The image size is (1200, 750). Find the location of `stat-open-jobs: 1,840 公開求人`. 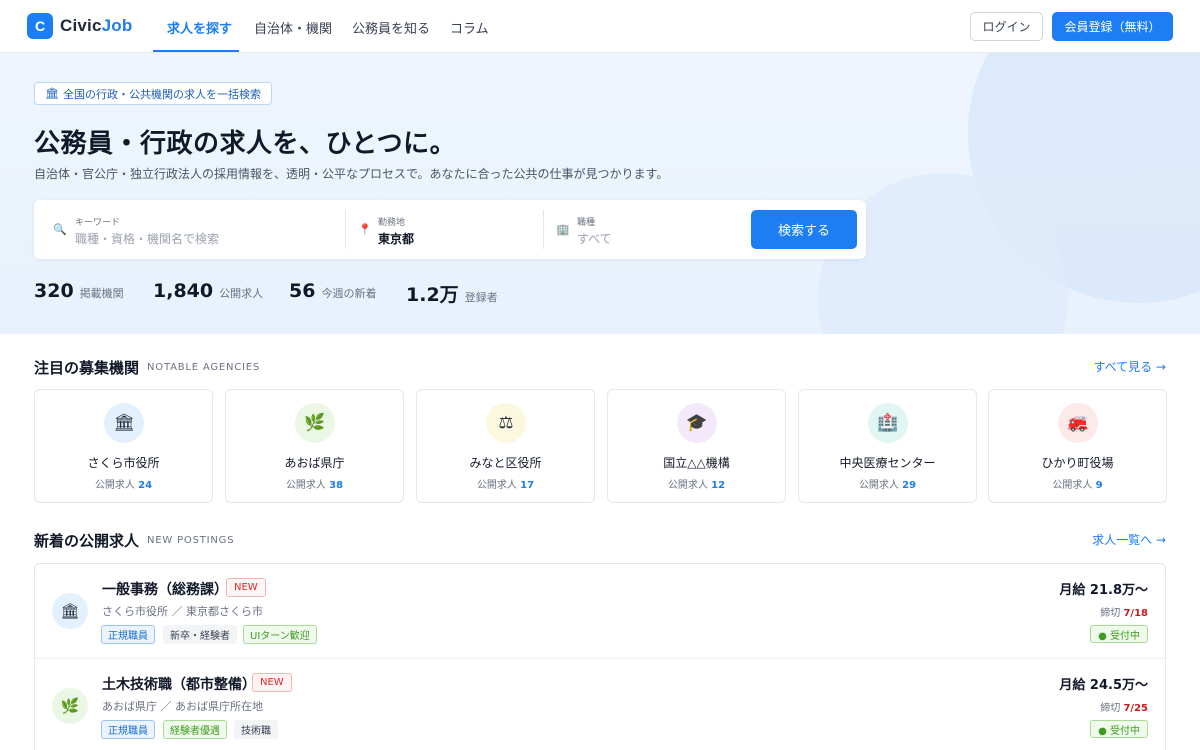

stat-open-jobs: 1,840 公開求人 is located at coordinates (208, 291).